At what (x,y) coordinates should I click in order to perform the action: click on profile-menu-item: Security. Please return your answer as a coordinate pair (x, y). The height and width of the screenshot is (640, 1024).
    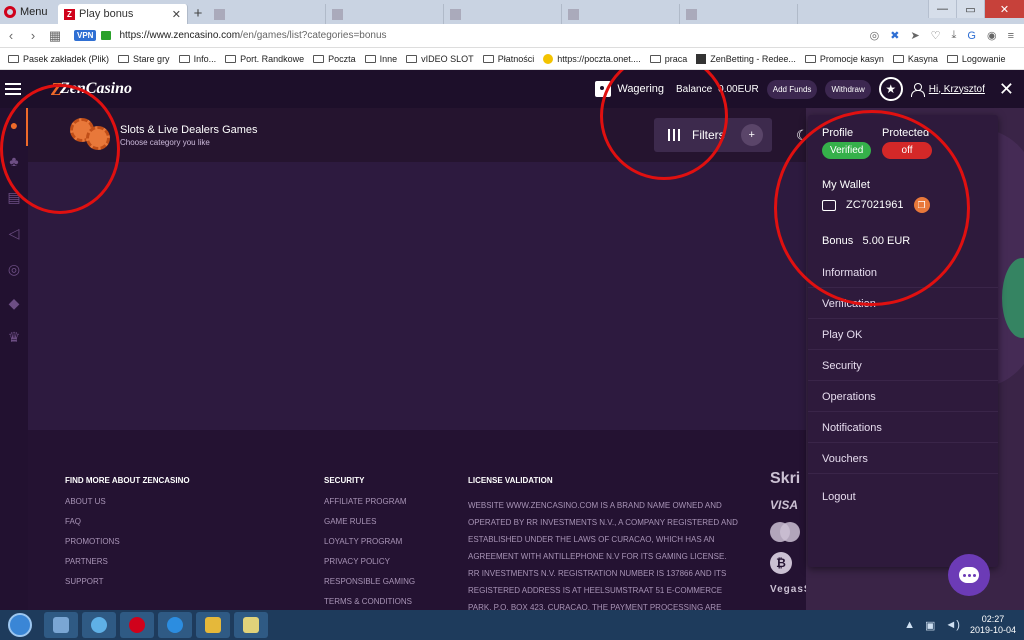
    Looking at the image, I should click on (903, 366).